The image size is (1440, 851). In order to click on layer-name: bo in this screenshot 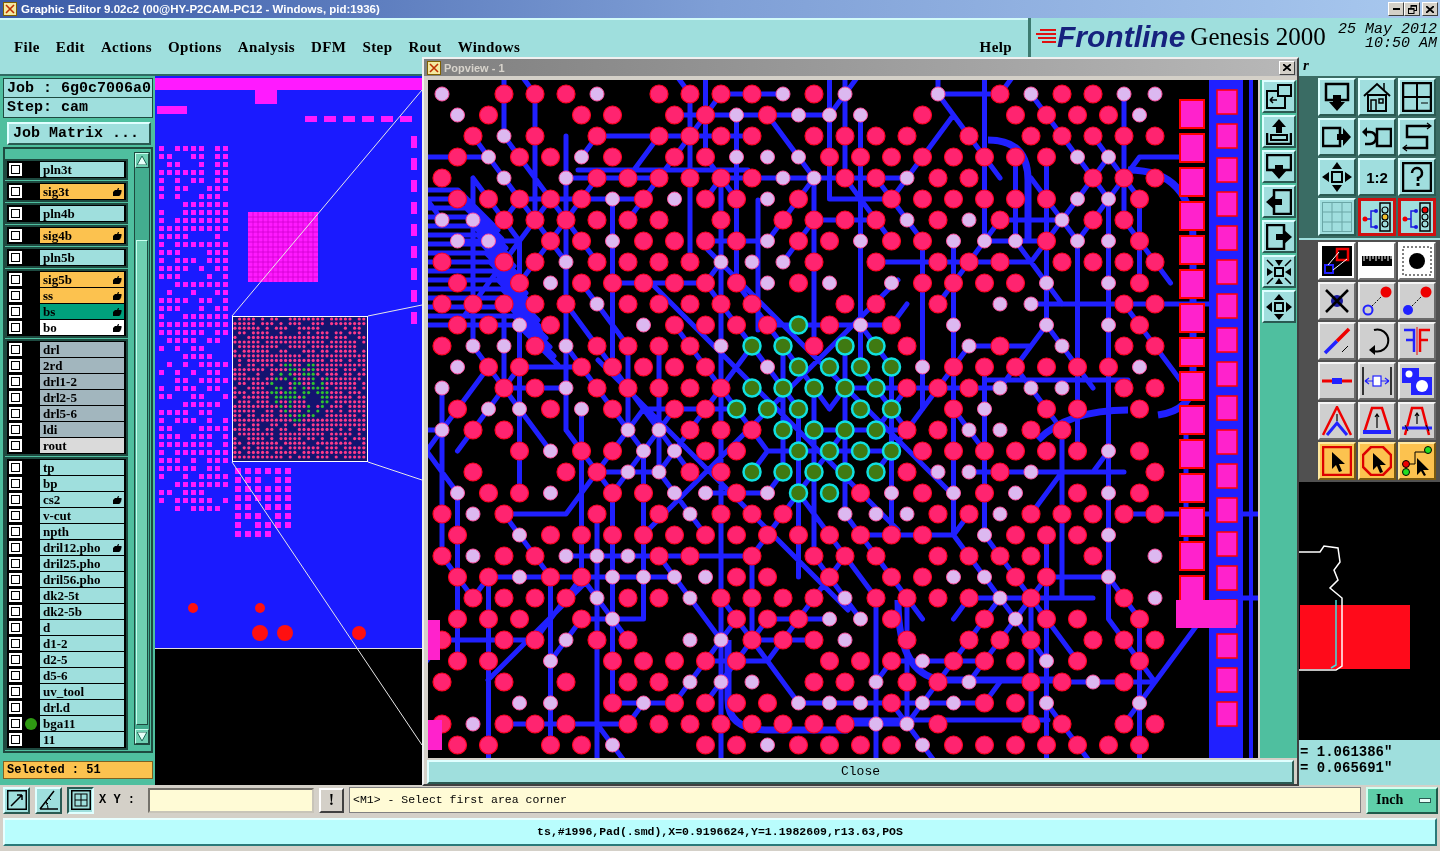, I will do `click(82, 327)`.